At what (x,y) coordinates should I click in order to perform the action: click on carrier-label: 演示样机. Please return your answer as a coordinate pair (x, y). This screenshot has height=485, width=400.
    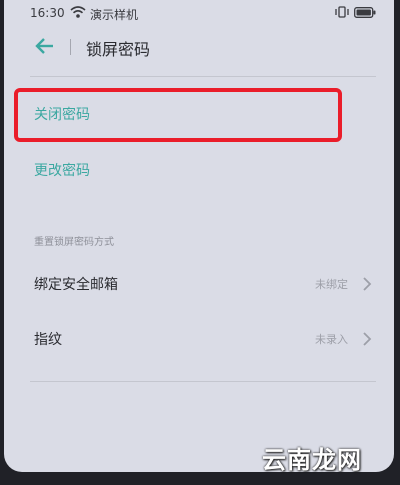
    Looking at the image, I should click on (114, 15).